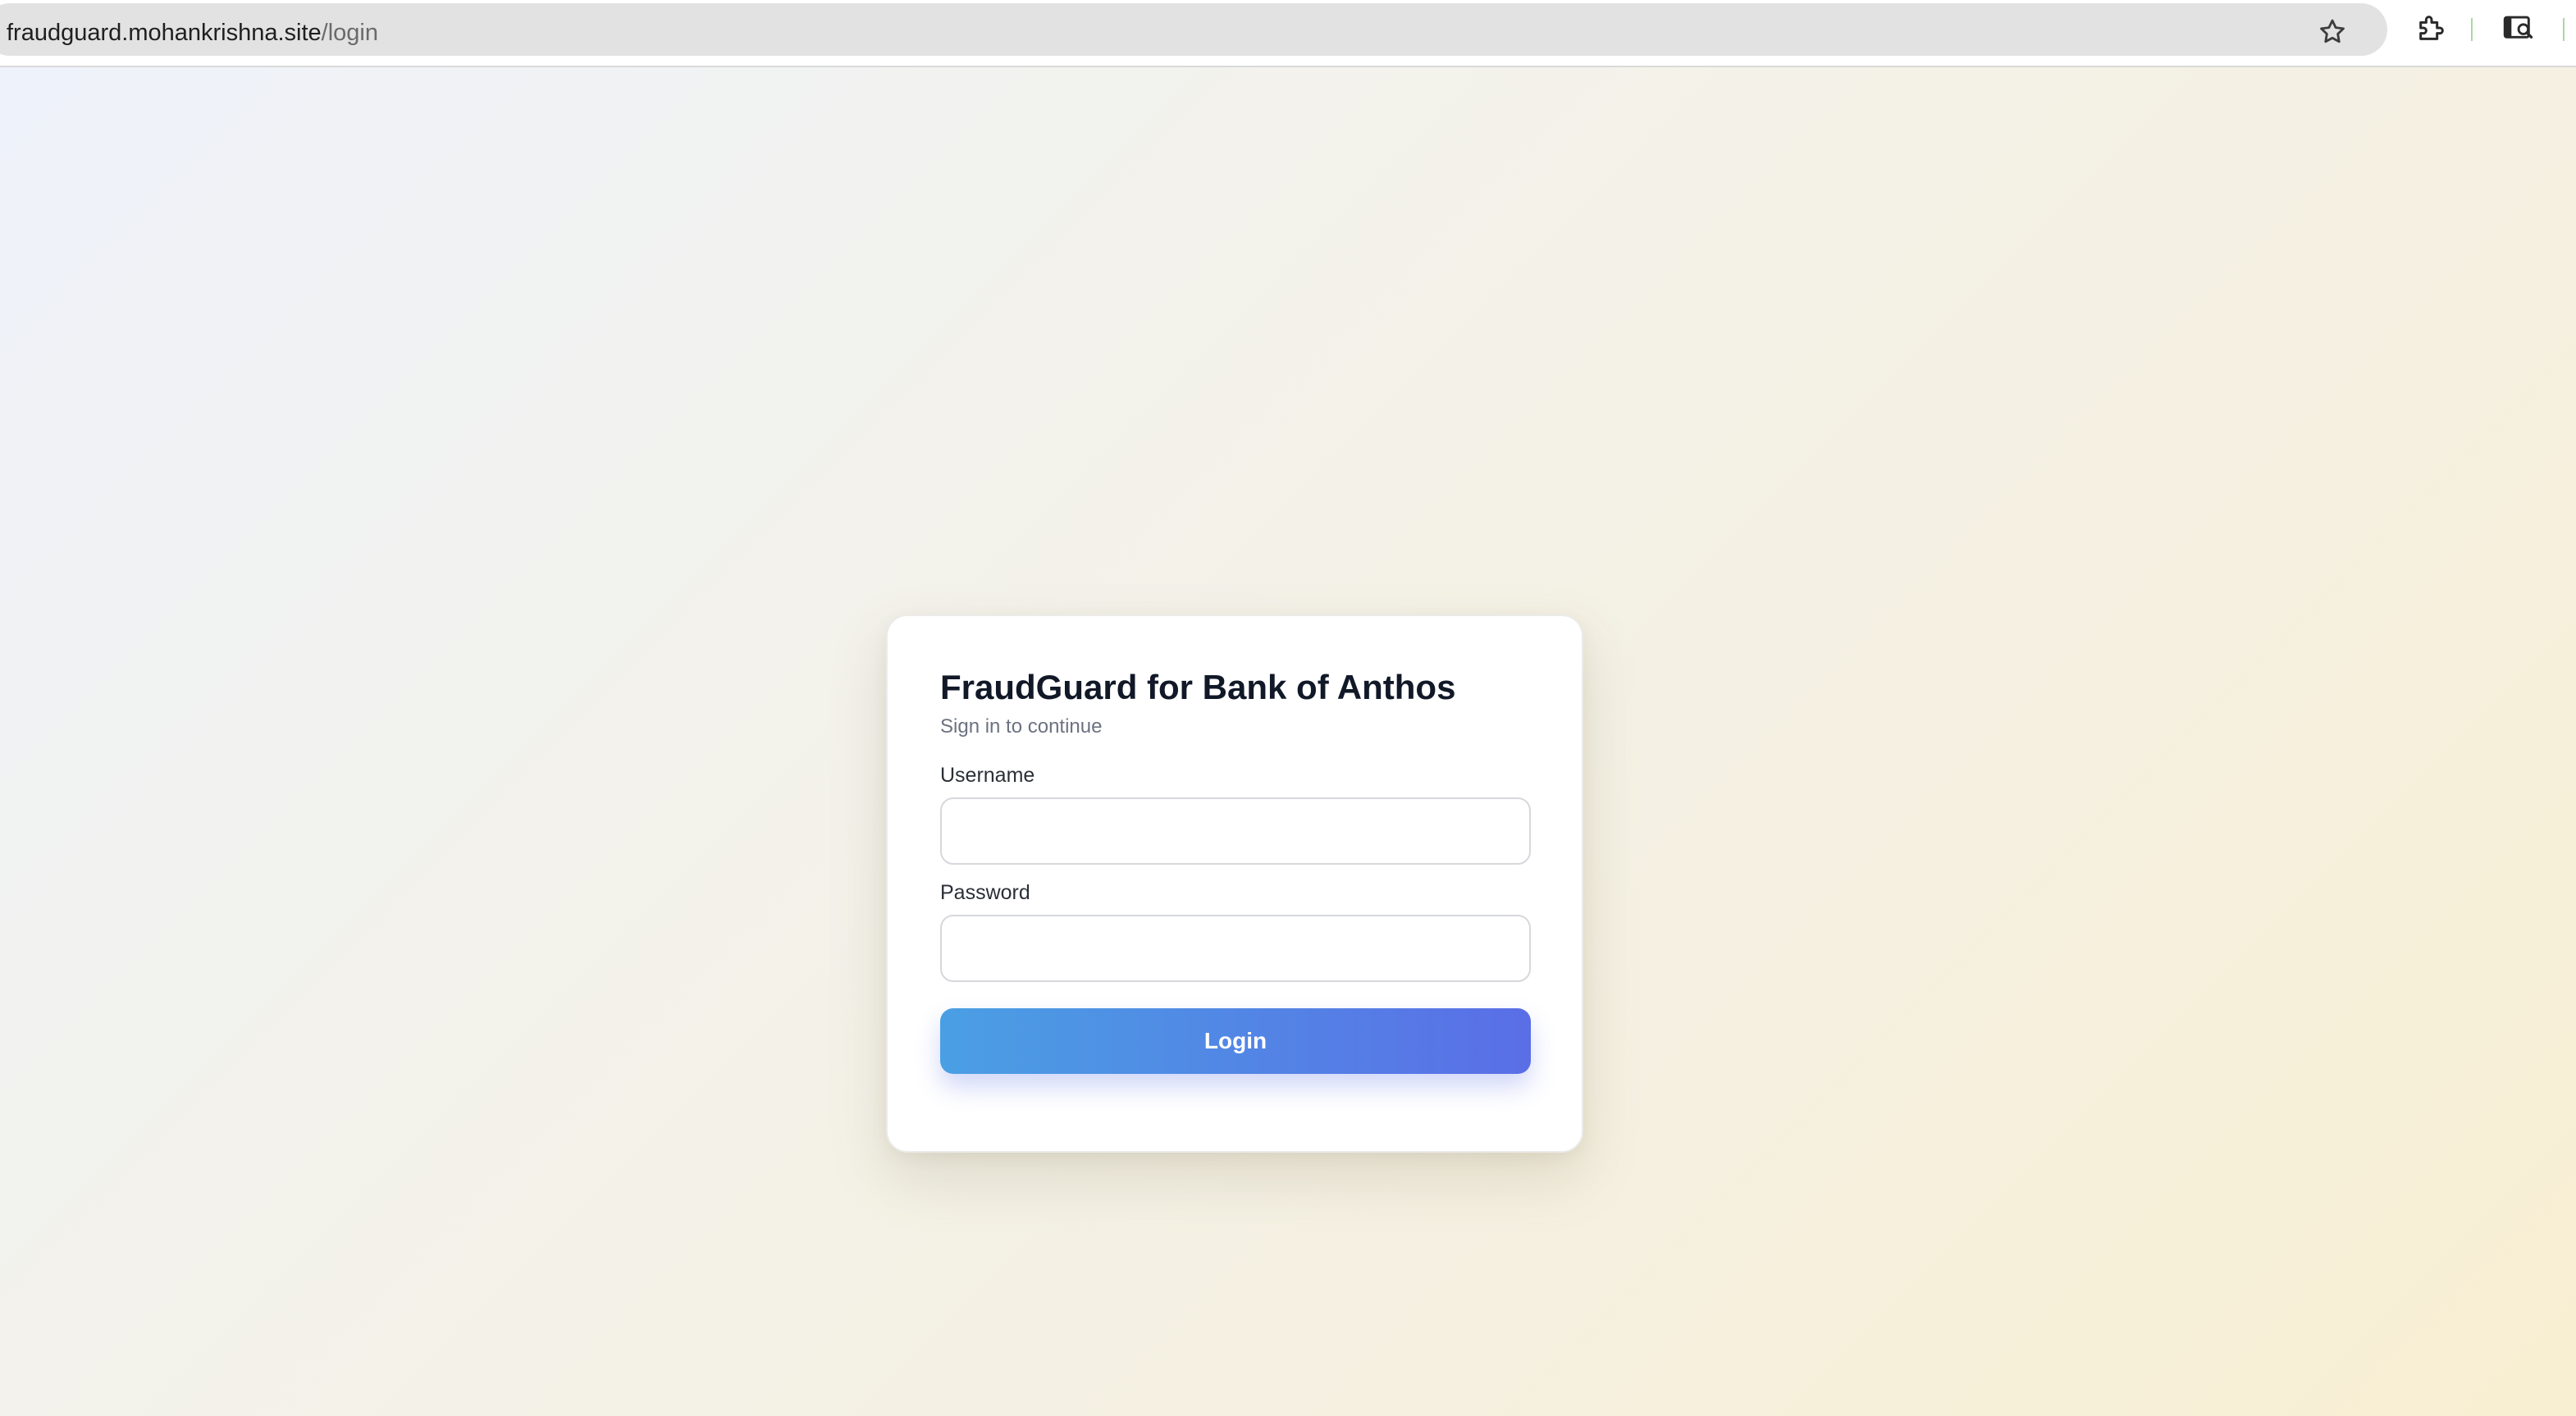  I want to click on address-bar: fraudguard.mohankrishna.site/login, so click(1194, 29).